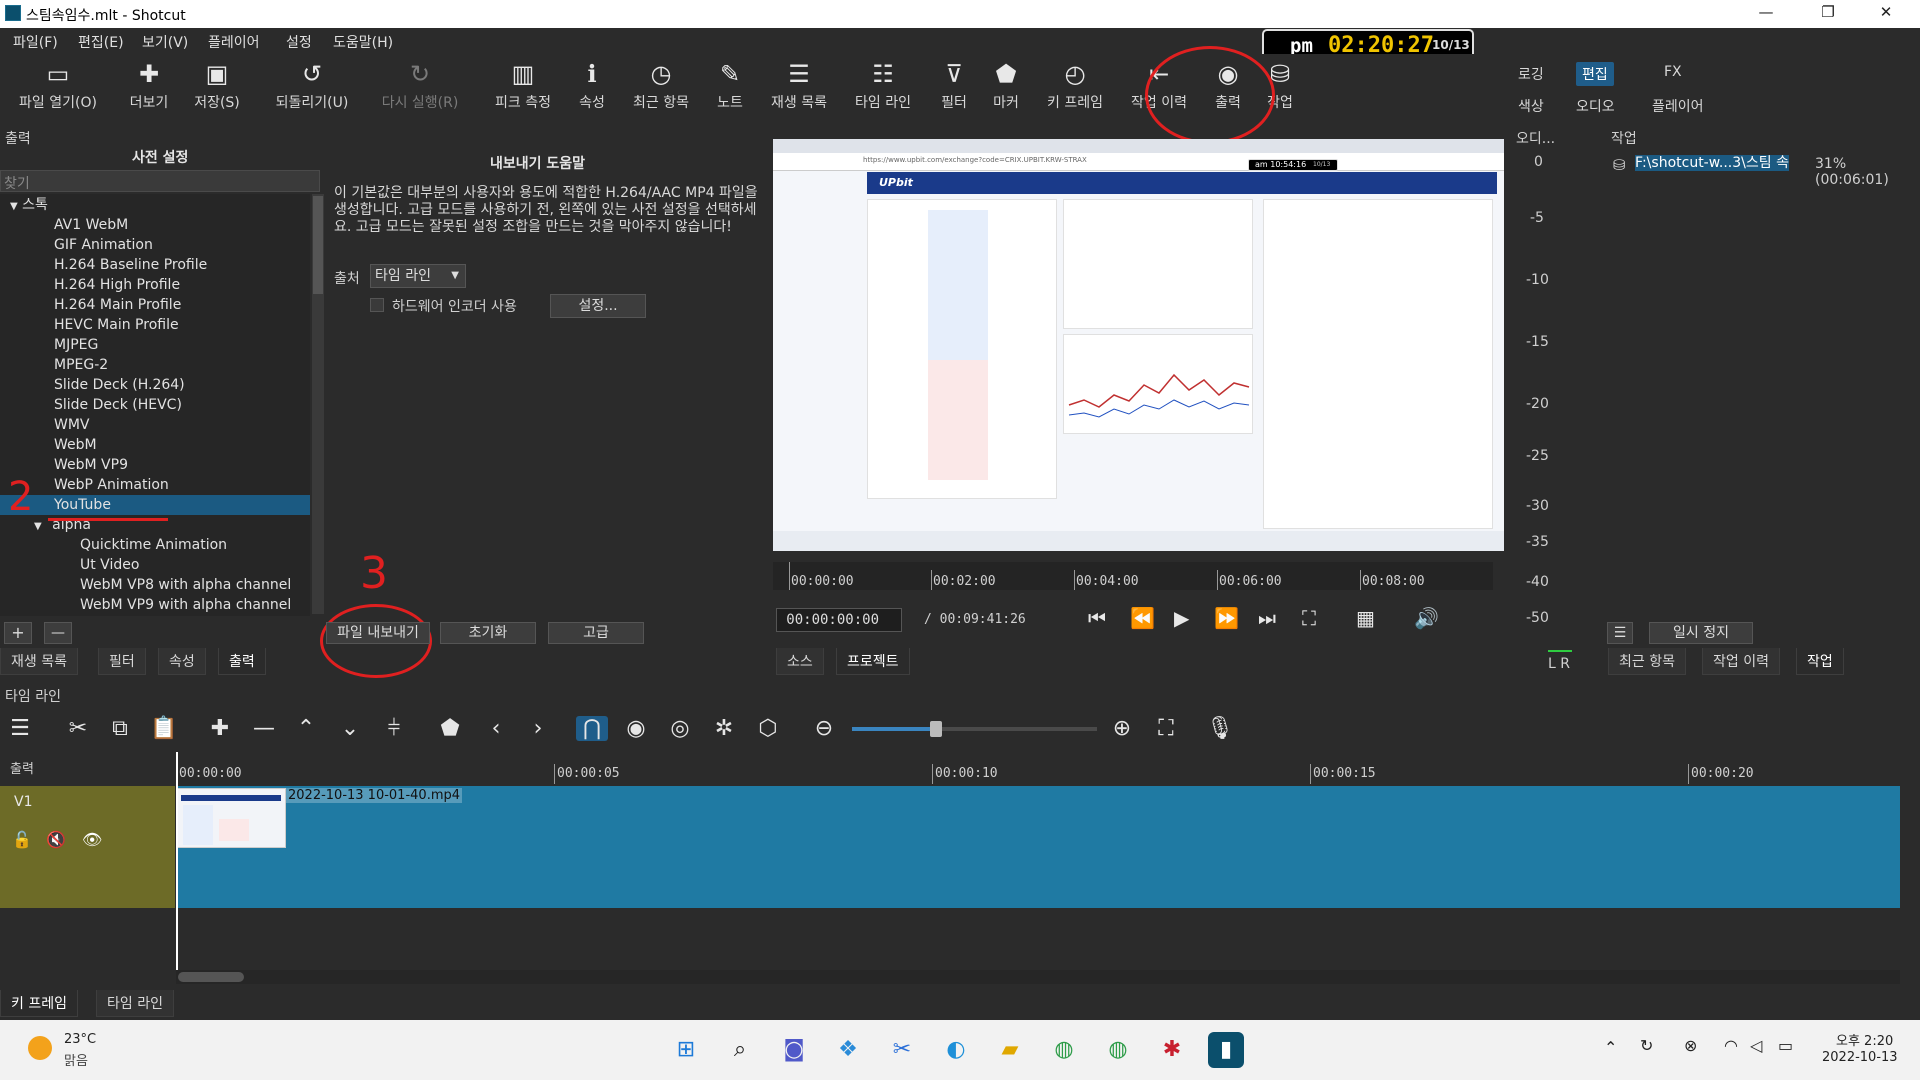  Describe the element at coordinates (1886, 14) in the screenshot. I see `close-button: ✕` at that location.